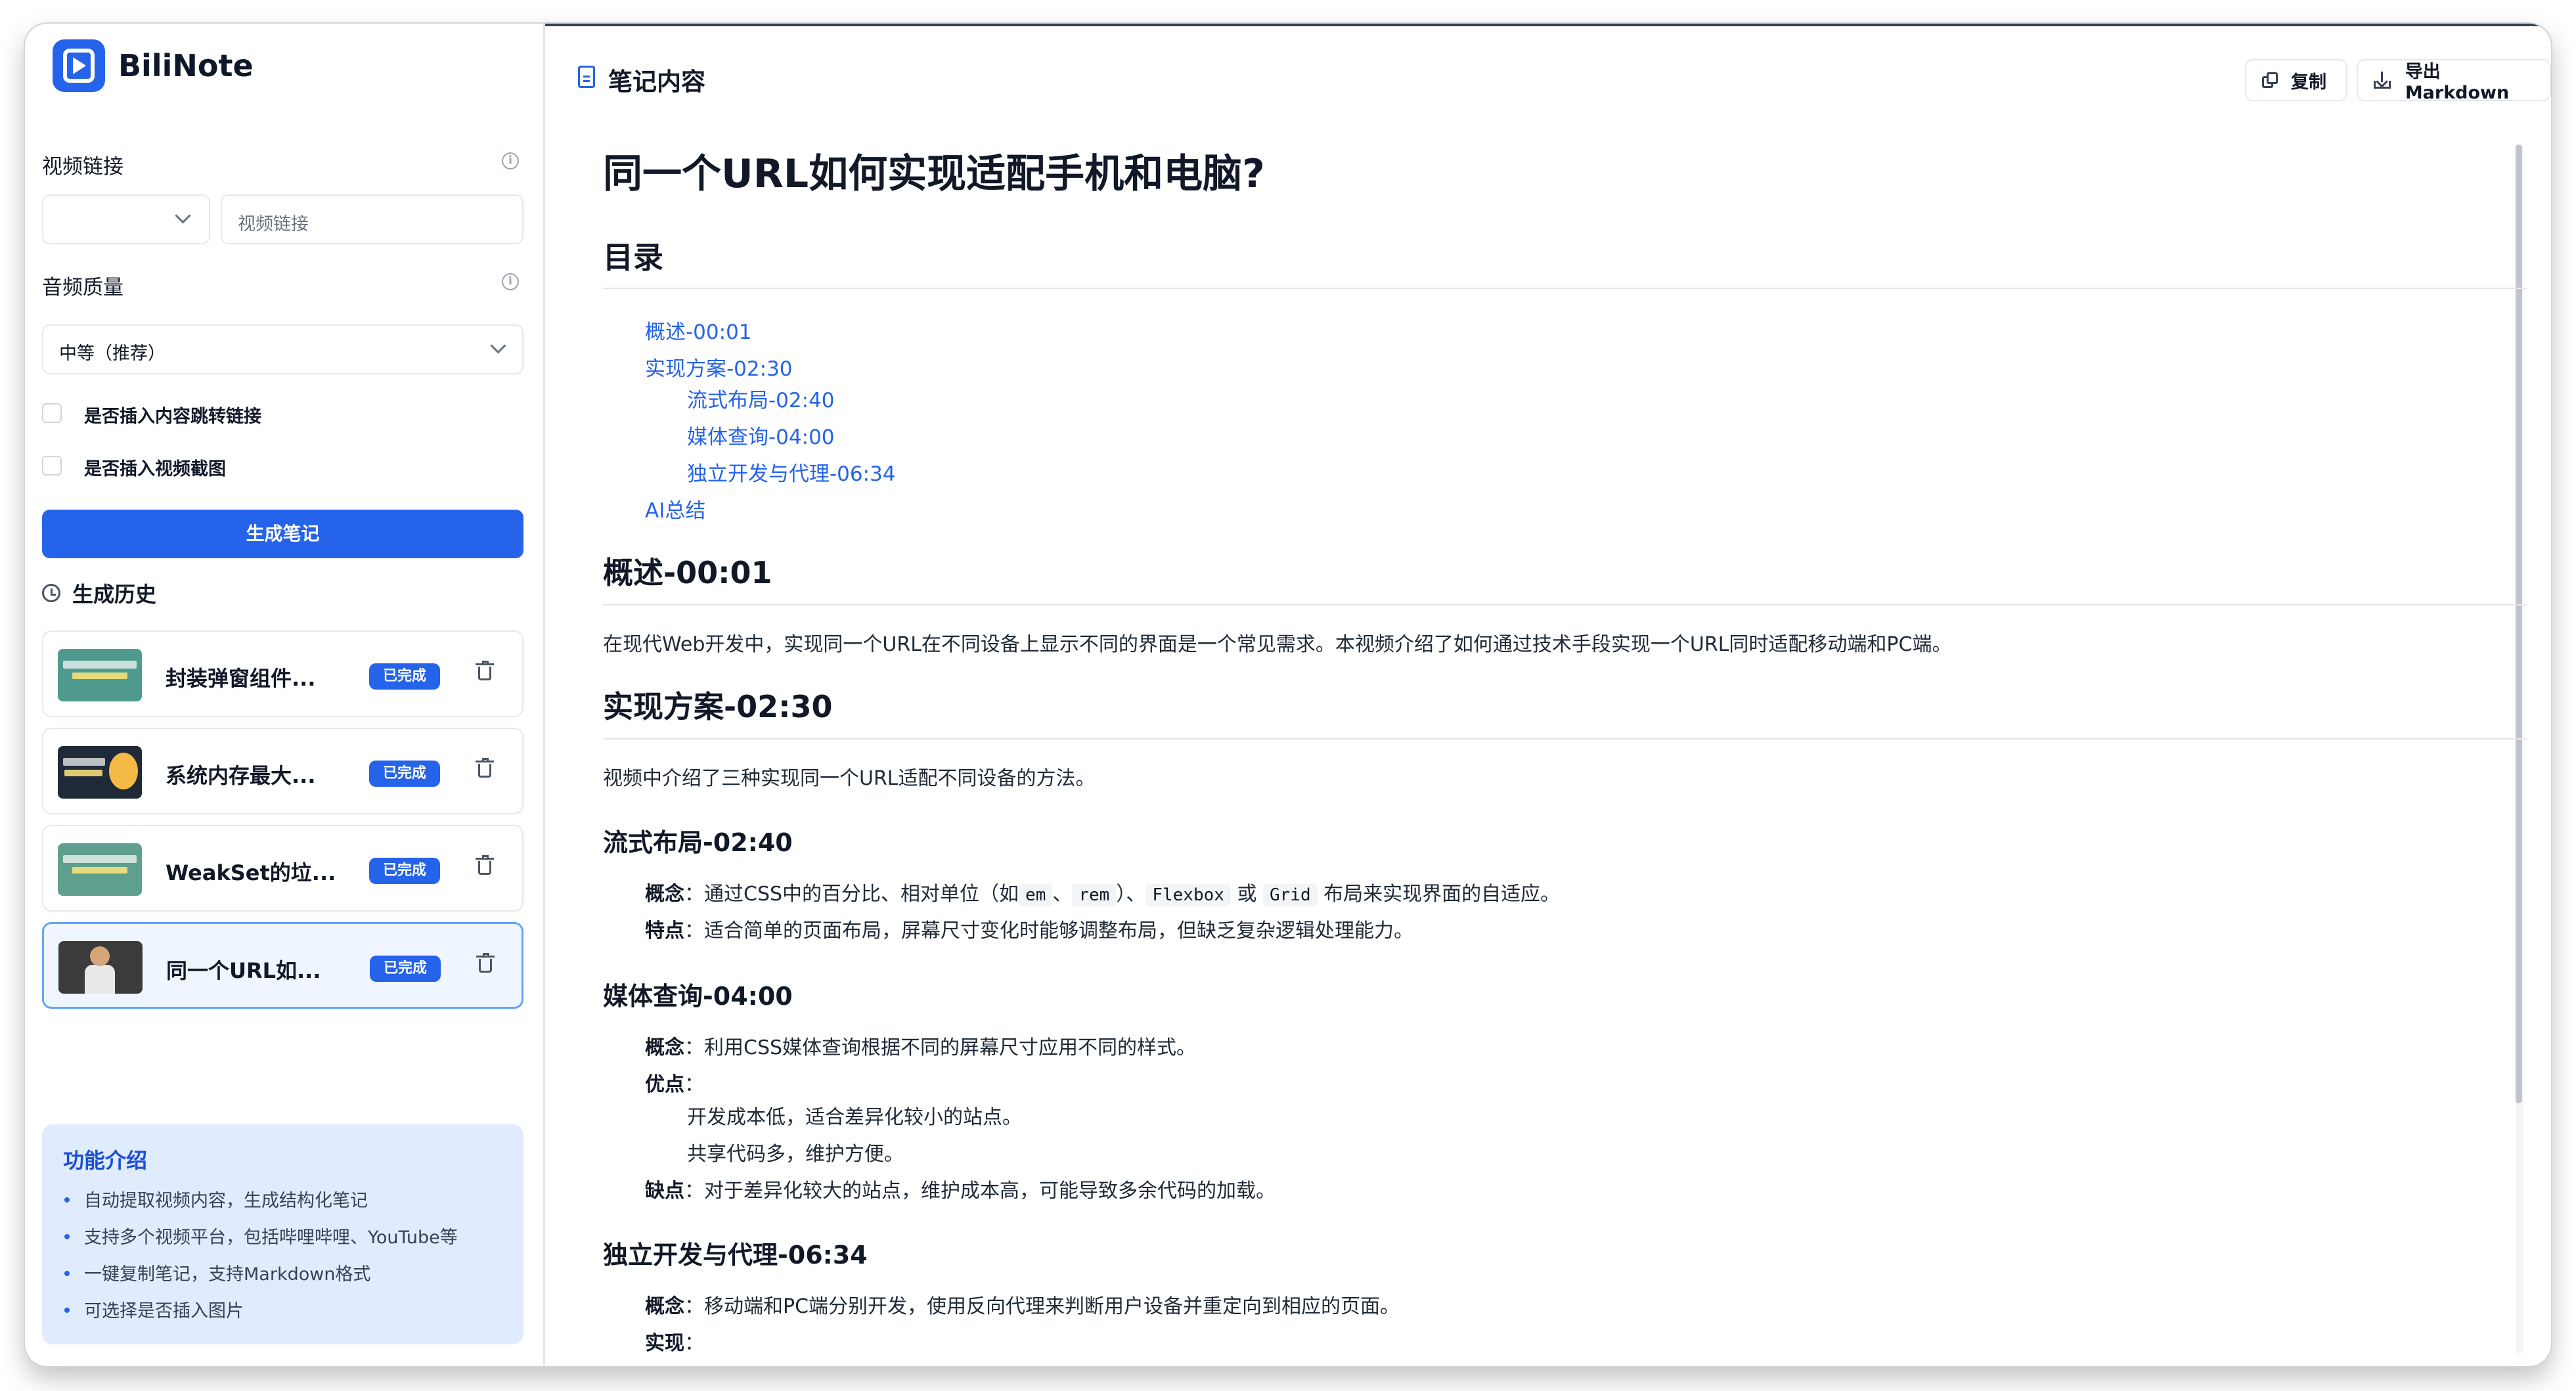 The height and width of the screenshot is (1391, 2576). I want to click on list-item: 特点：适合简单的页面布局，屏幕尺寸变化时能够调整布局，但缺乏复杂逻辑处理能力。, so click(1029, 930).